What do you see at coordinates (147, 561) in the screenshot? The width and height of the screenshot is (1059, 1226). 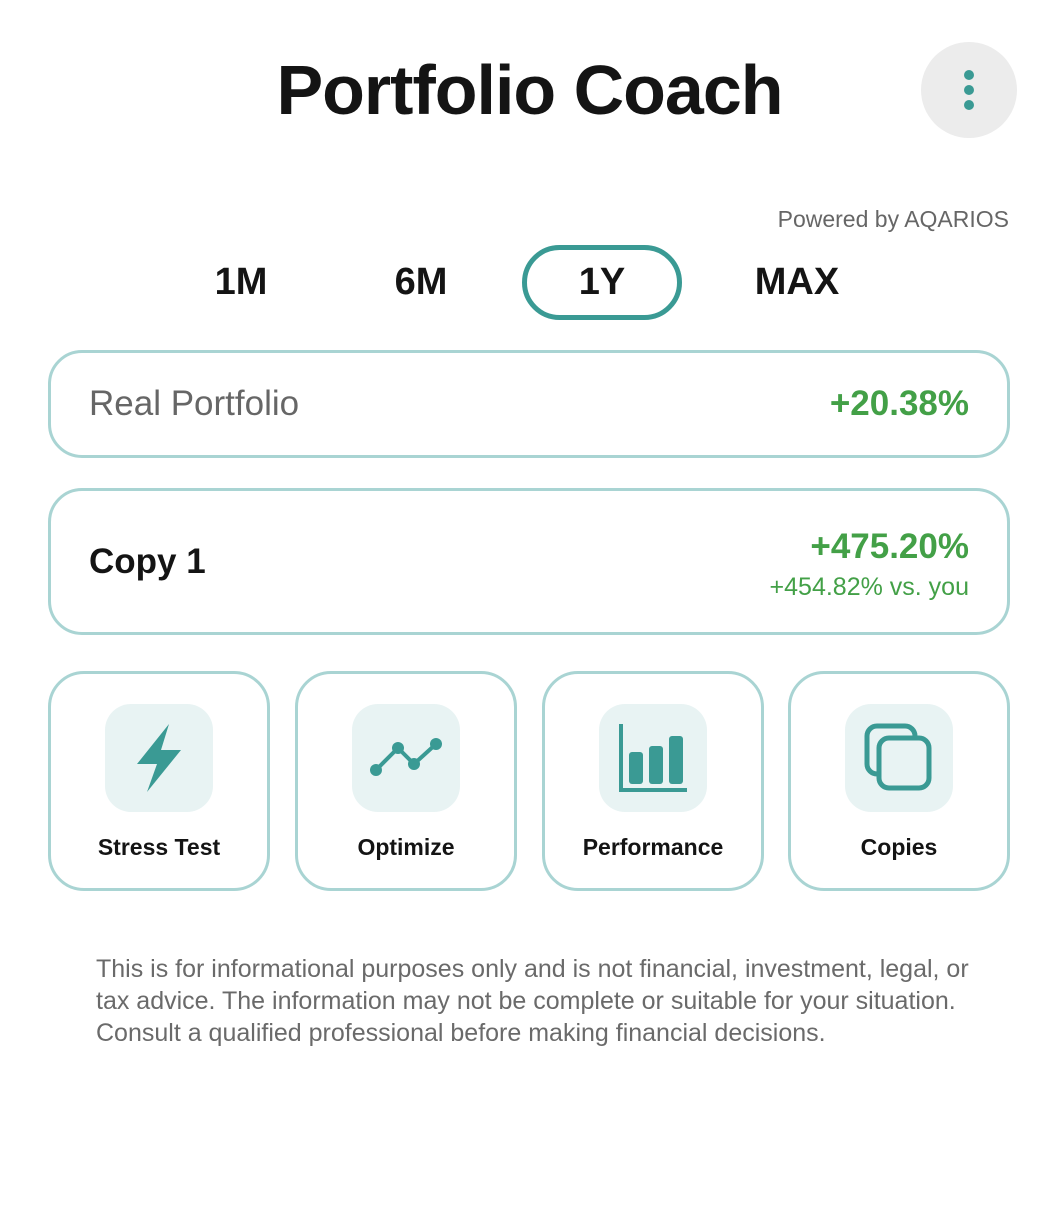 I see `copy-1-label: Copy 1` at bounding box center [147, 561].